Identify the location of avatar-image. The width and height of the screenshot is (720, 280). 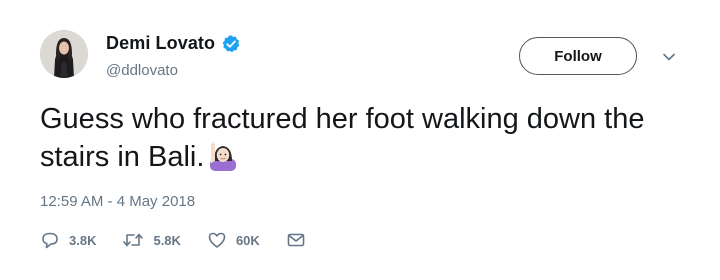
(64, 54).